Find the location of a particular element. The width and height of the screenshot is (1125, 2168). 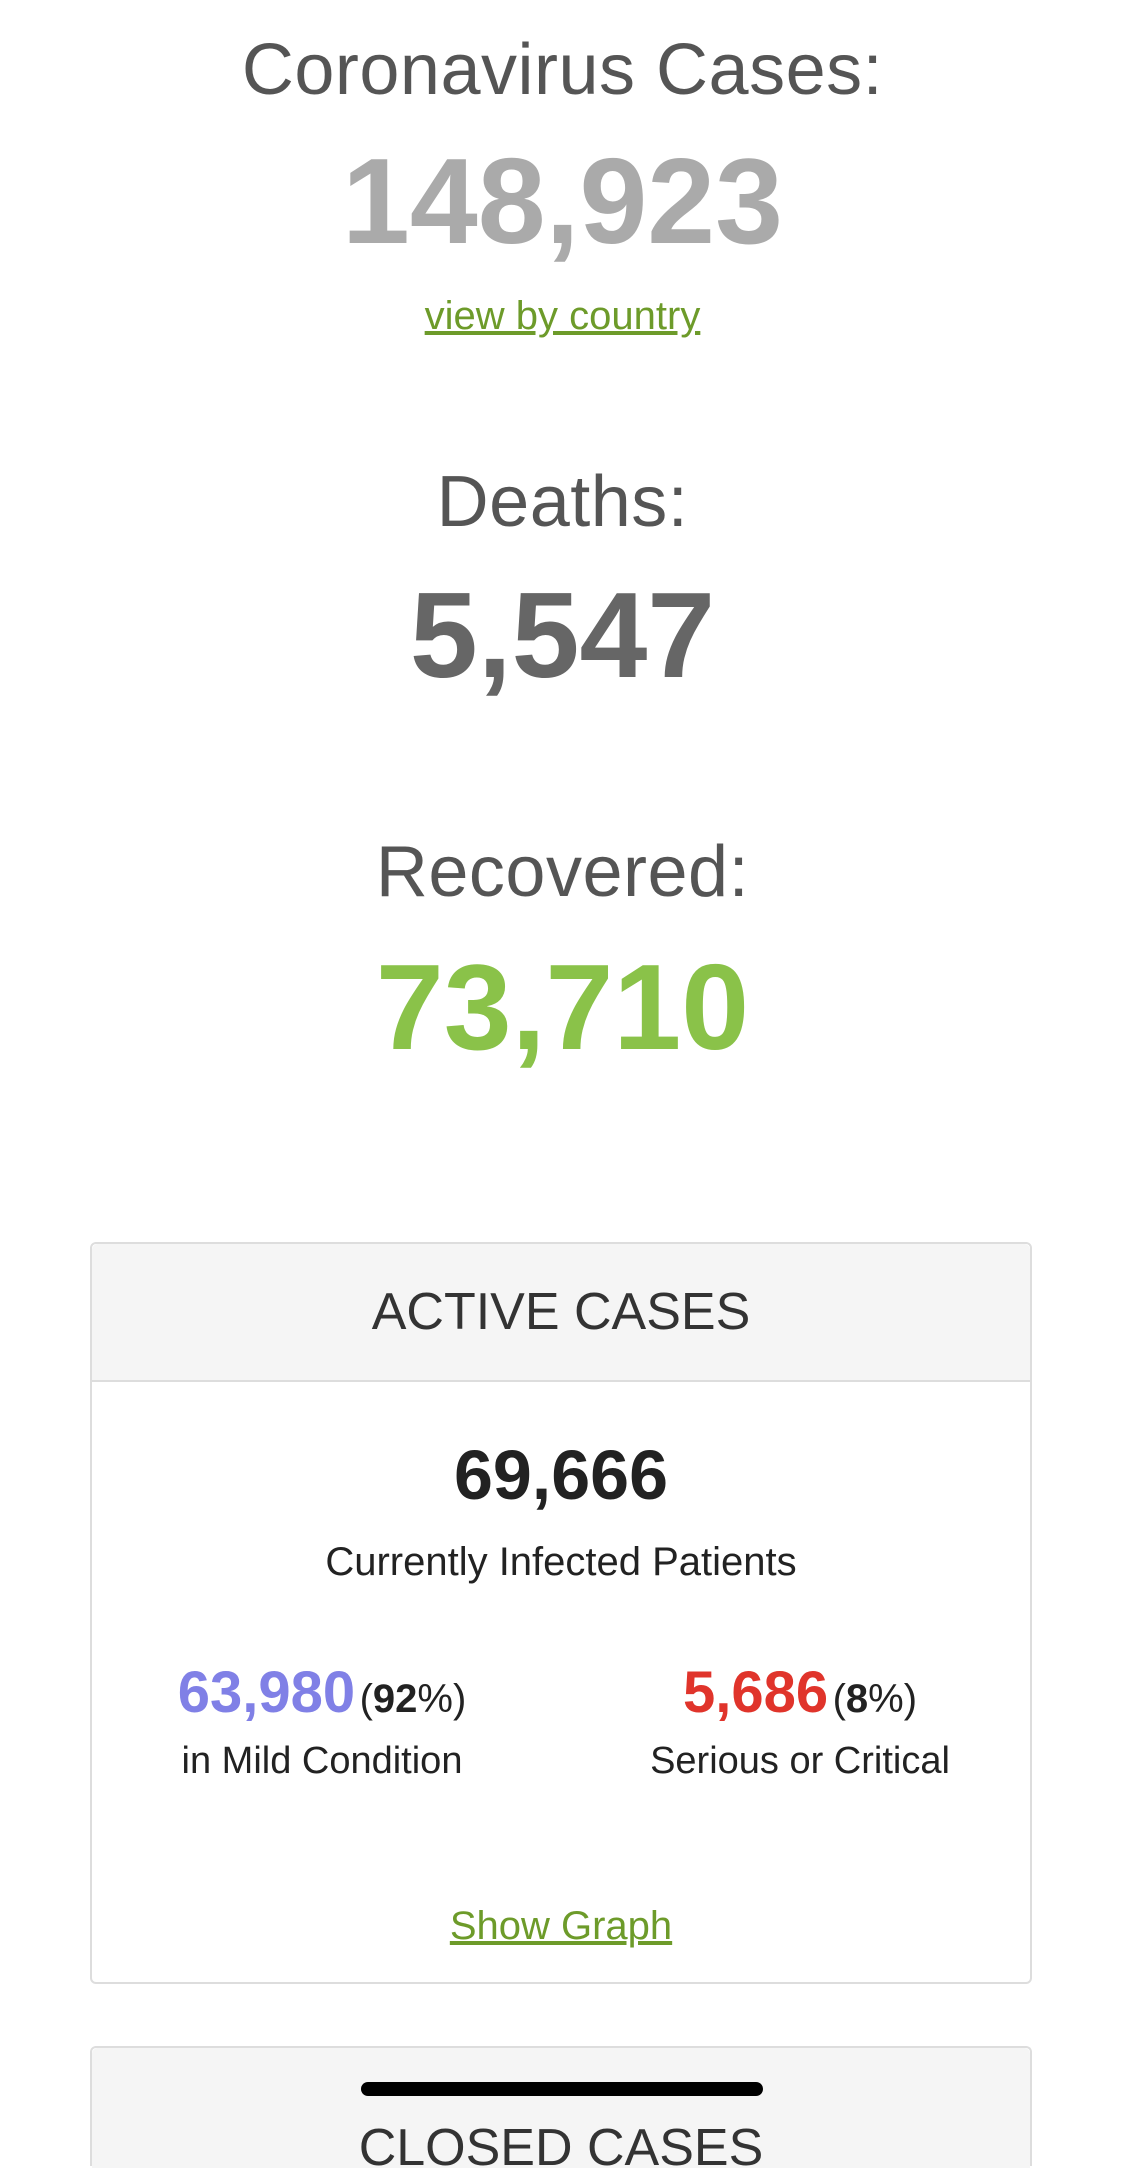

serious-critical-percent: (8%) is located at coordinates (875, 1699).